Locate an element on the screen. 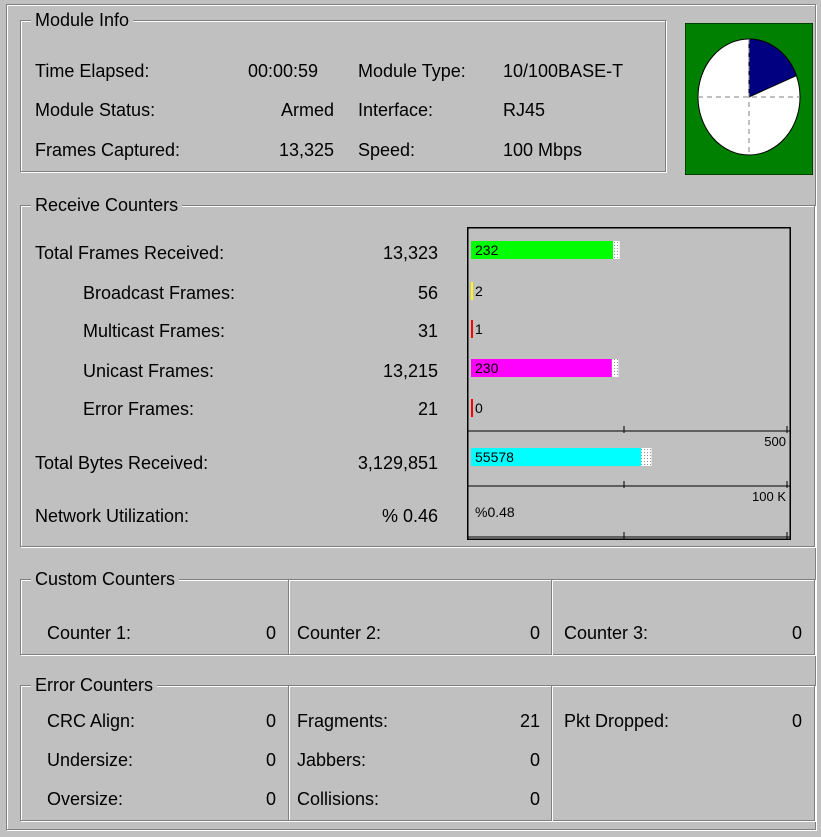 The image size is (821, 837). scale-label: 500 is located at coordinates (775, 441).